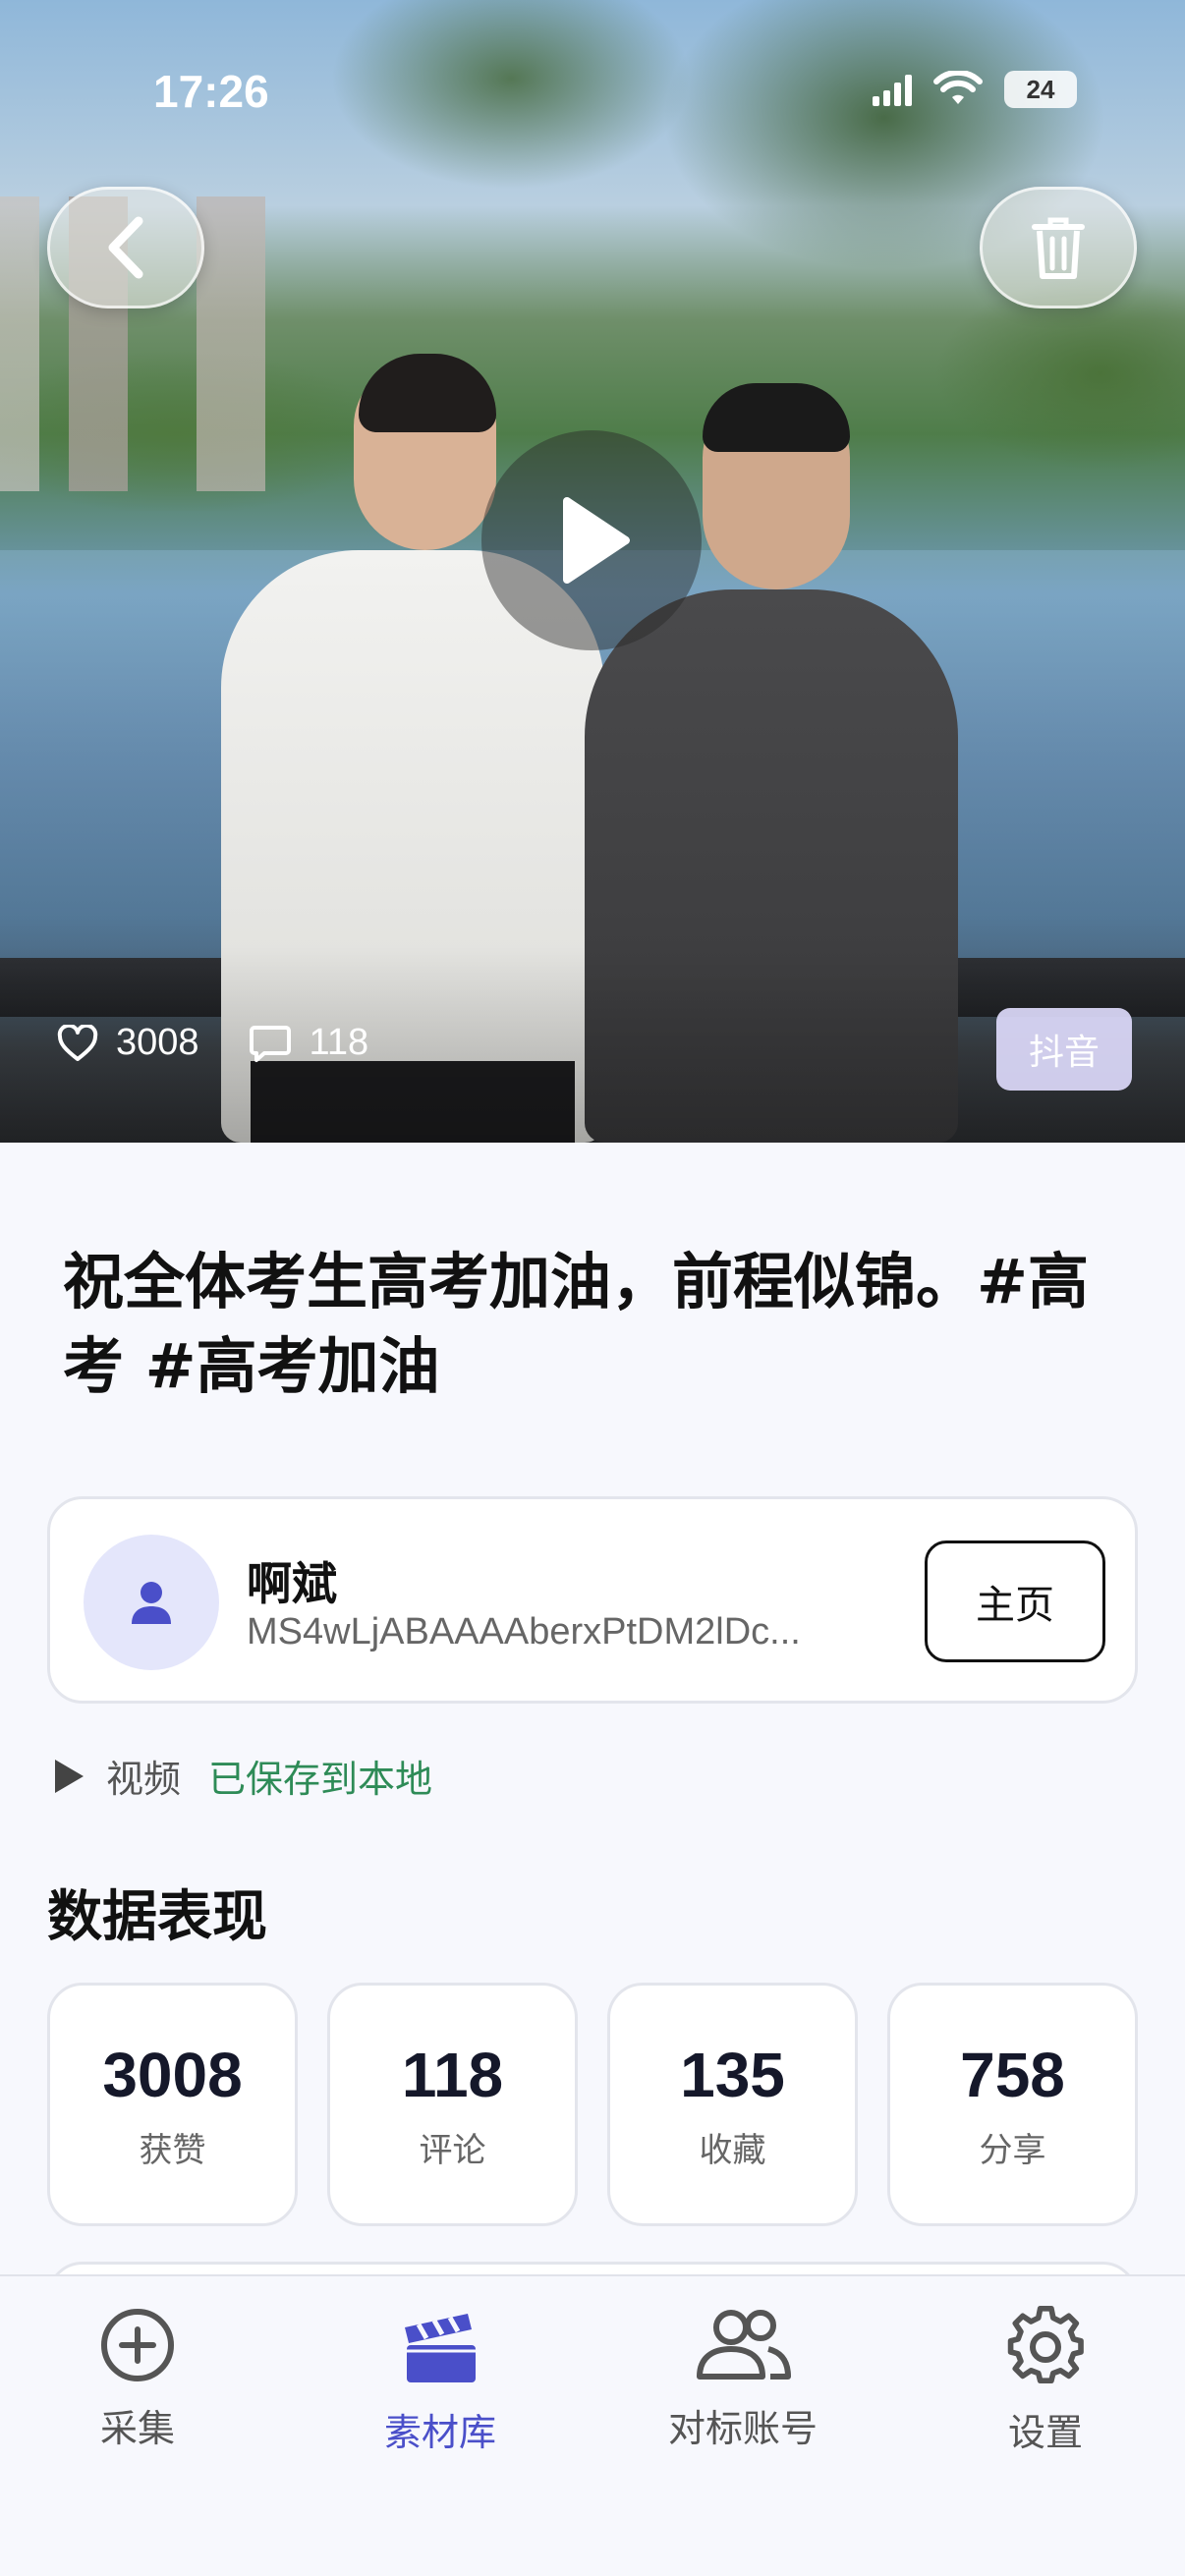 This screenshot has height=2576, width=1185. What do you see at coordinates (157, 1917) in the screenshot?
I see `section-title: 数据表现` at bounding box center [157, 1917].